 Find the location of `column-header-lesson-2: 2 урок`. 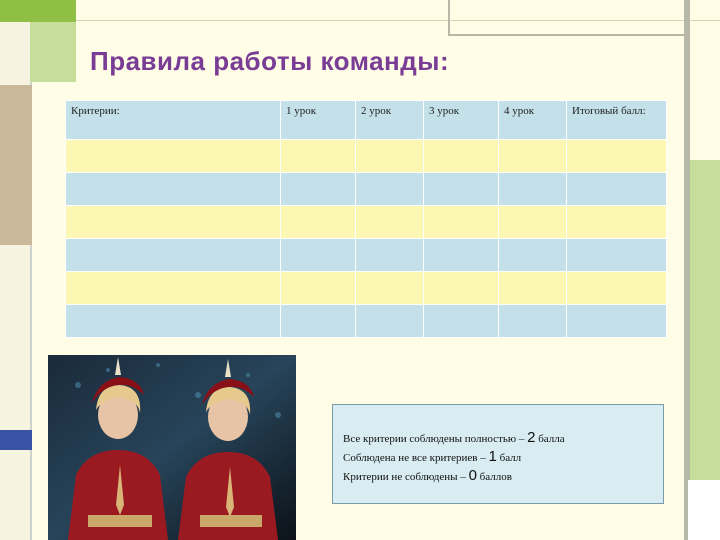

column-header-lesson-2: 2 урок is located at coordinates (389, 120).